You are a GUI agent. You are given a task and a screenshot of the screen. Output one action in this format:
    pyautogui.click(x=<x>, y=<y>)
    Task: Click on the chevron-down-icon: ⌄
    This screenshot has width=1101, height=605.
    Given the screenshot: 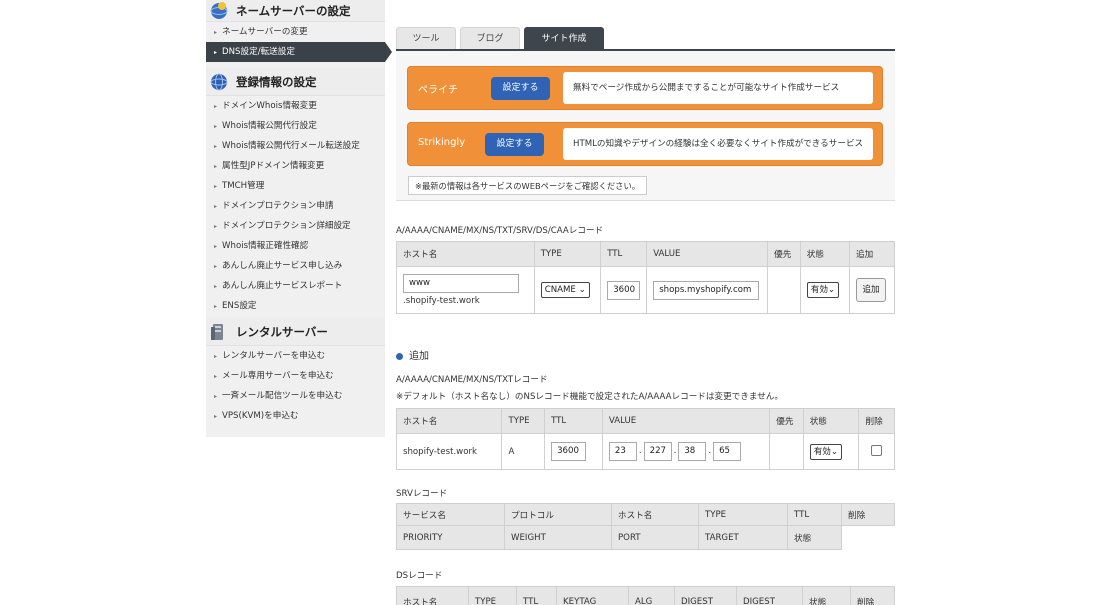 What is the action you would take?
    pyautogui.click(x=834, y=451)
    